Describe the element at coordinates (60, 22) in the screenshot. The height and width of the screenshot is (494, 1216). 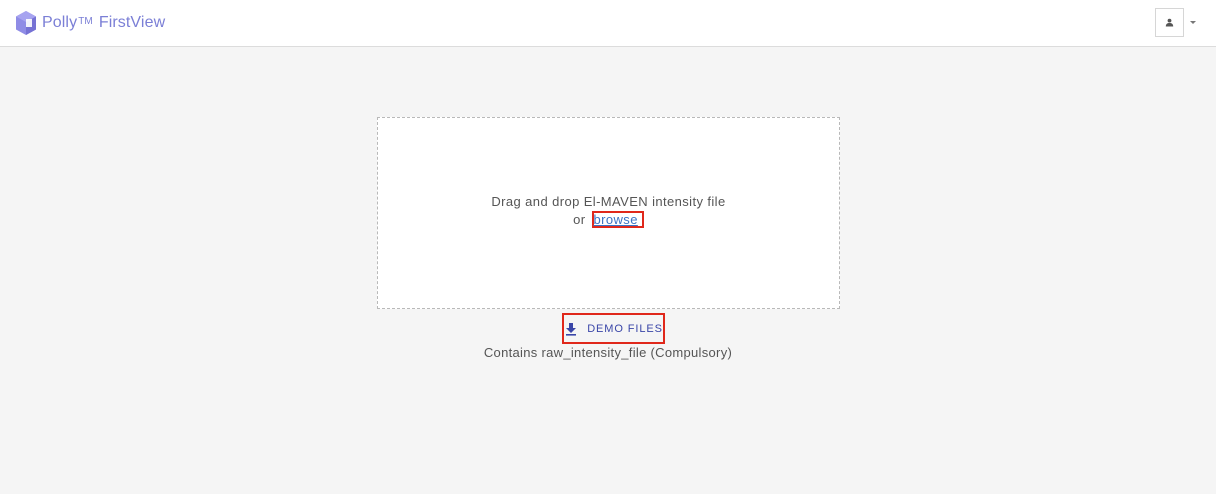
I see `brand-name-text: Polly` at that location.